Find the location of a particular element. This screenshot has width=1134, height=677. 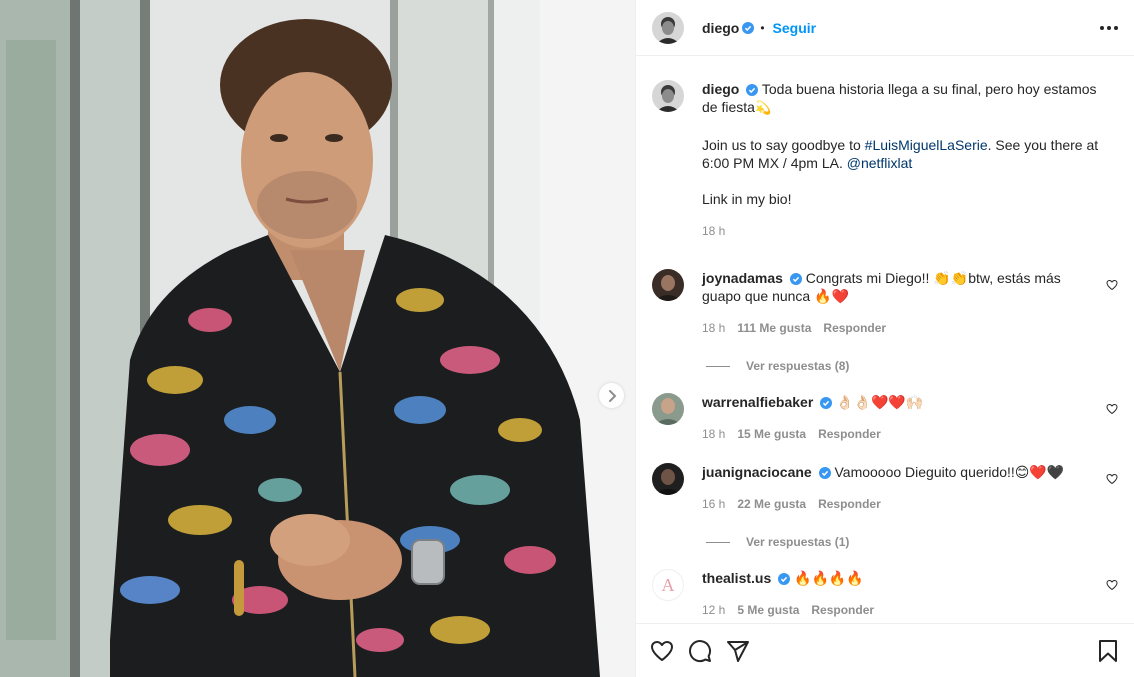

comment-icon is located at coordinates (700, 651).